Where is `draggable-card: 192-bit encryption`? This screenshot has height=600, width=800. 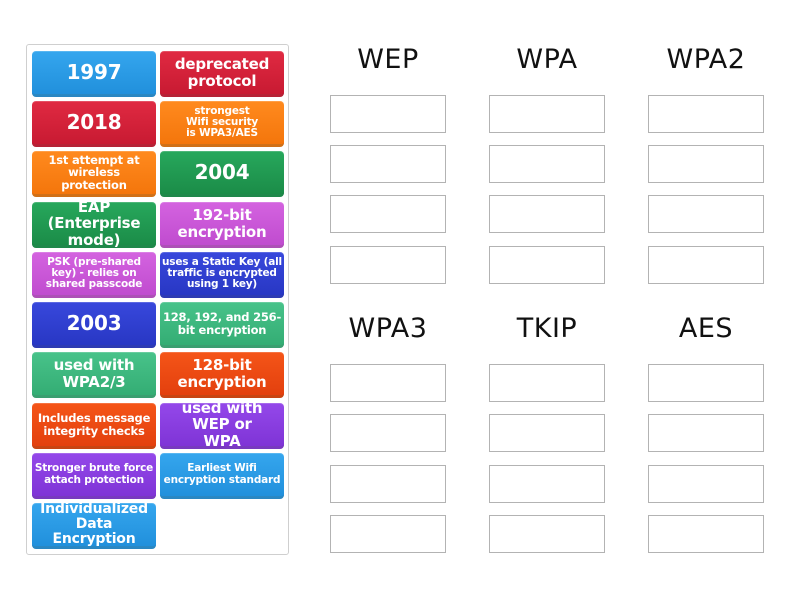
draggable-card: 192-bit encryption is located at coordinates (222, 225).